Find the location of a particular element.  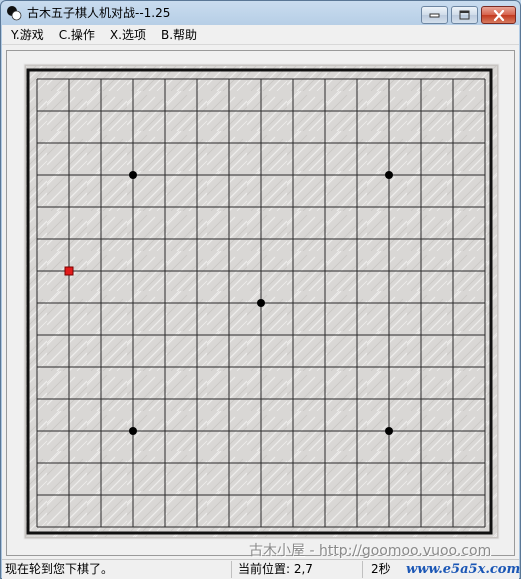

site-logo-url: www.e5a5x.com is located at coordinates (463, 569).